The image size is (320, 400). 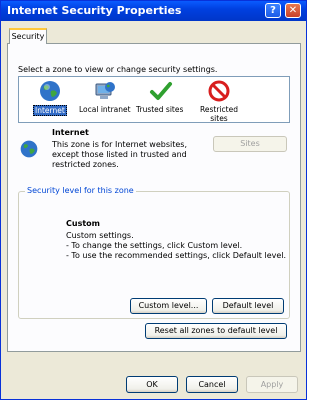 I want to click on help-button: ?, so click(x=273, y=10).